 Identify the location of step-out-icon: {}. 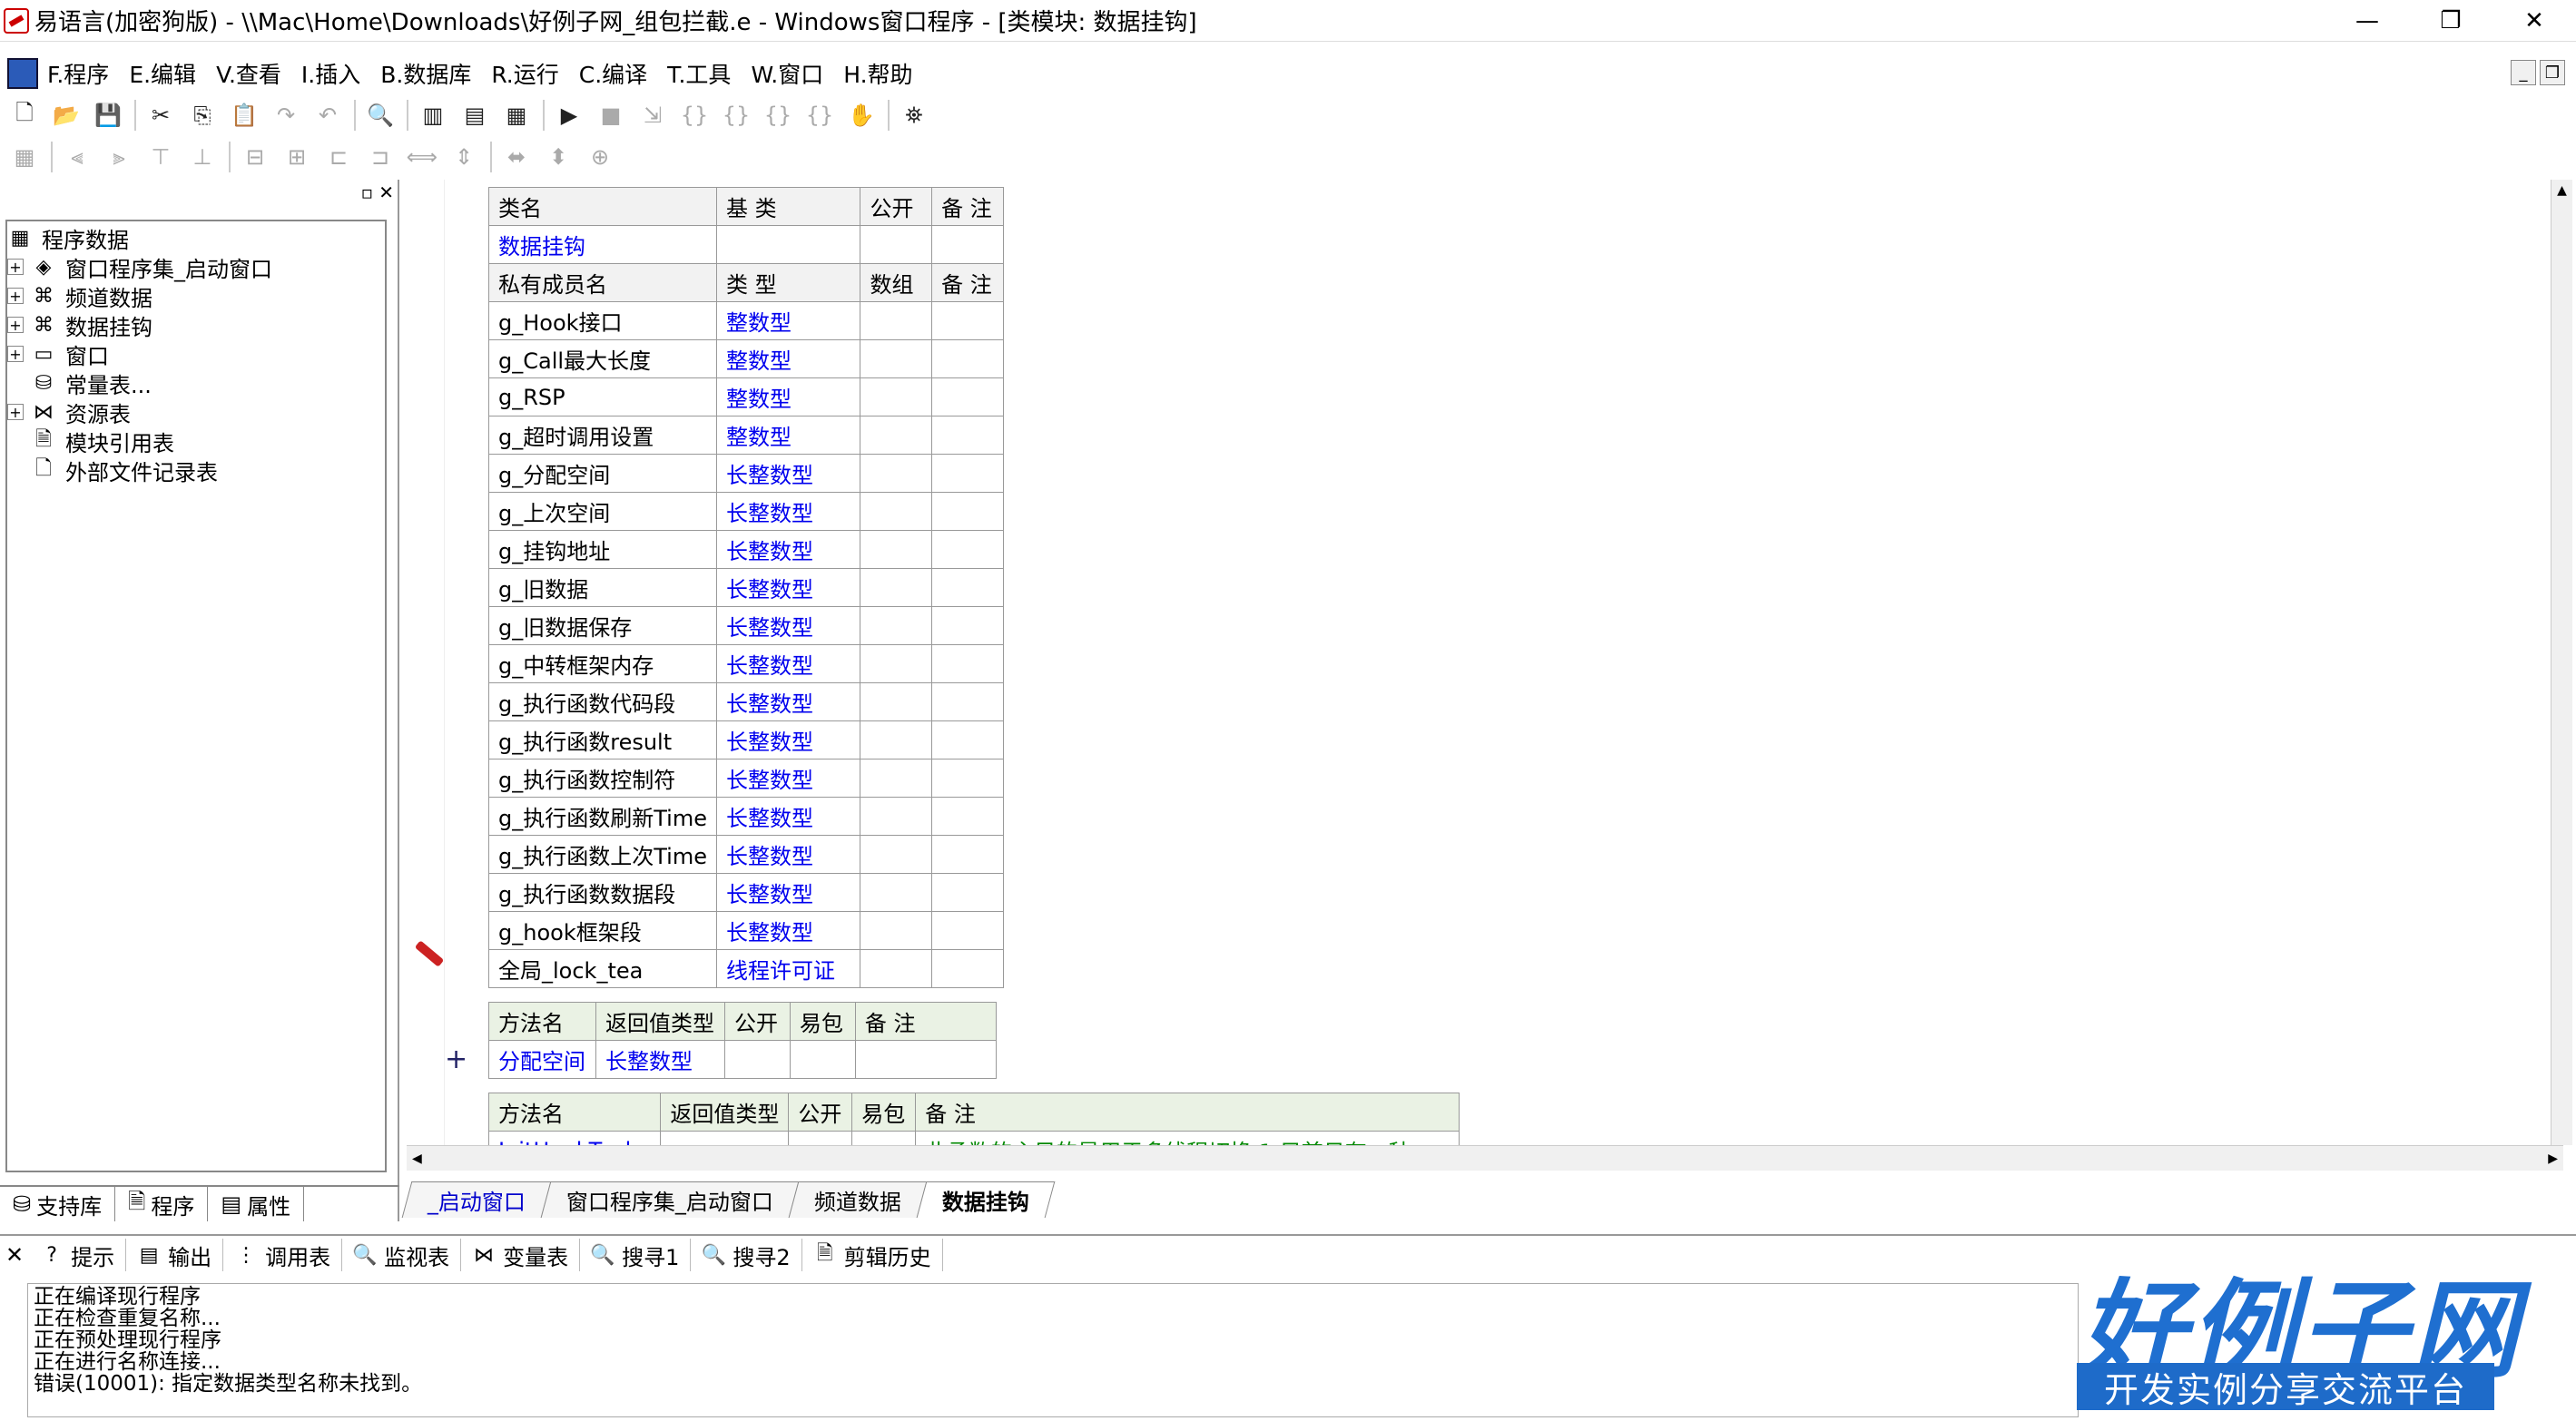
(777, 115).